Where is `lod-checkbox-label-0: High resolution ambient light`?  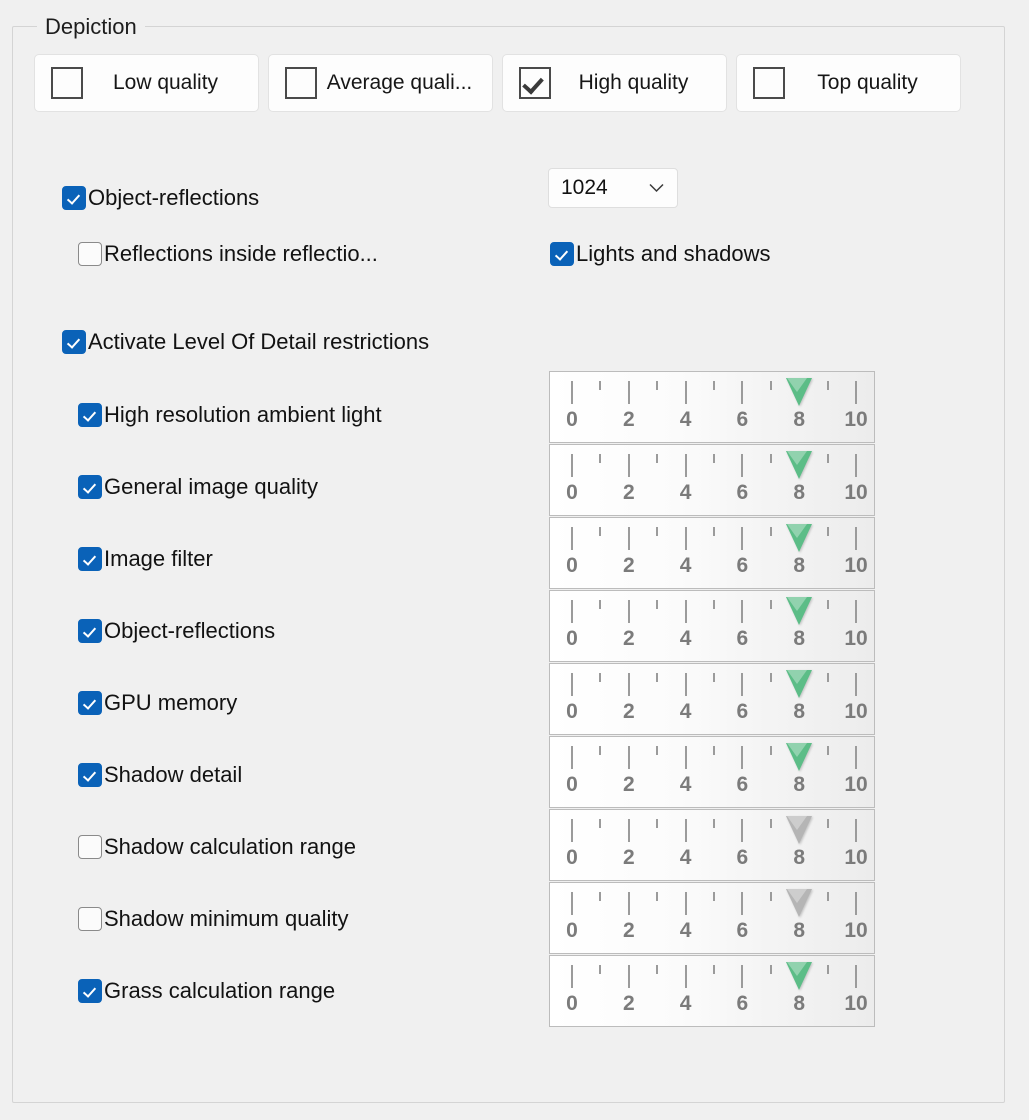
lod-checkbox-label-0: High resolution ambient light is located at coordinates (243, 414).